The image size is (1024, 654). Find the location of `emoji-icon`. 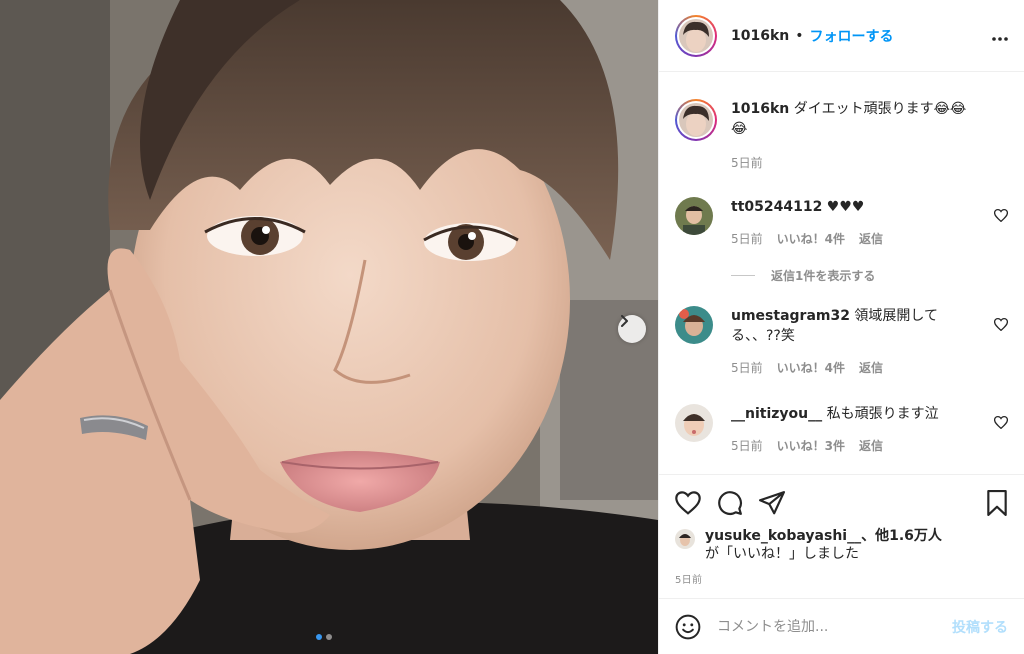

emoji-icon is located at coordinates (688, 627).